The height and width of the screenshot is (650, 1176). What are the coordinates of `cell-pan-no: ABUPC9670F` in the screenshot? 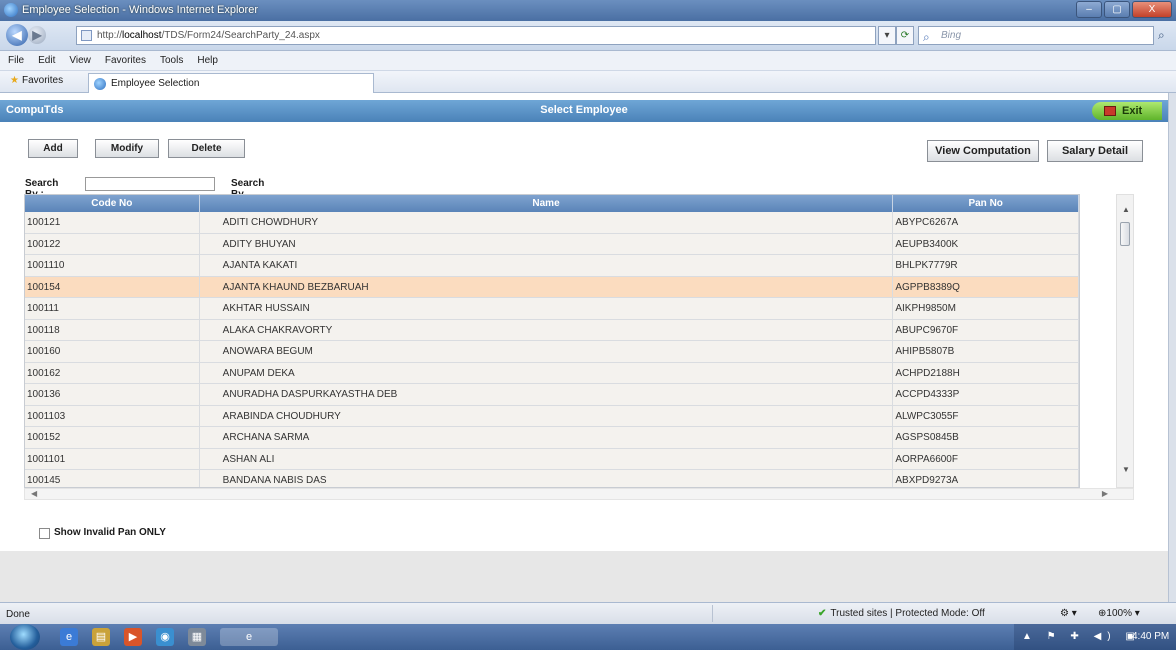 It's located at (986, 329).